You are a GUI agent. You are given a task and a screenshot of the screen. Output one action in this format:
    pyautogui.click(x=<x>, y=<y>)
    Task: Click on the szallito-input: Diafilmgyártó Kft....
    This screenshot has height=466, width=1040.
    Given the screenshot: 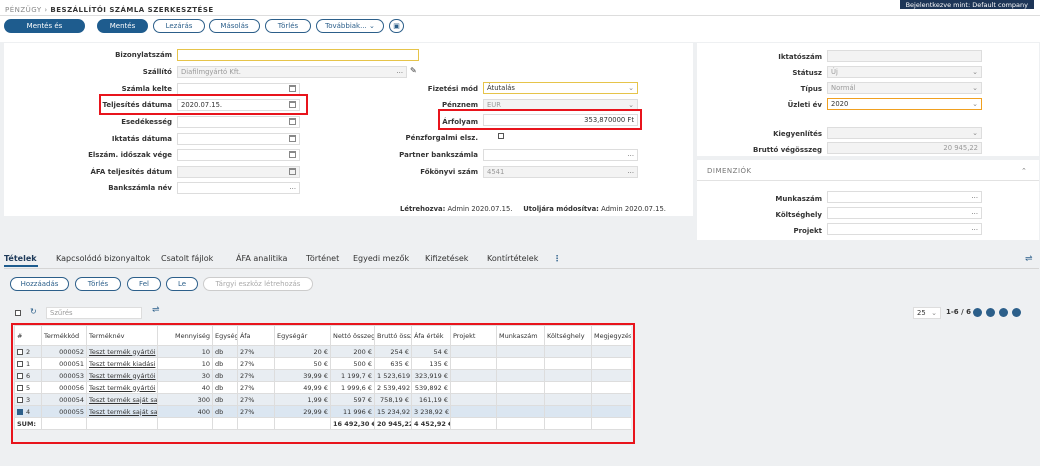 What is the action you would take?
    pyautogui.click(x=292, y=72)
    